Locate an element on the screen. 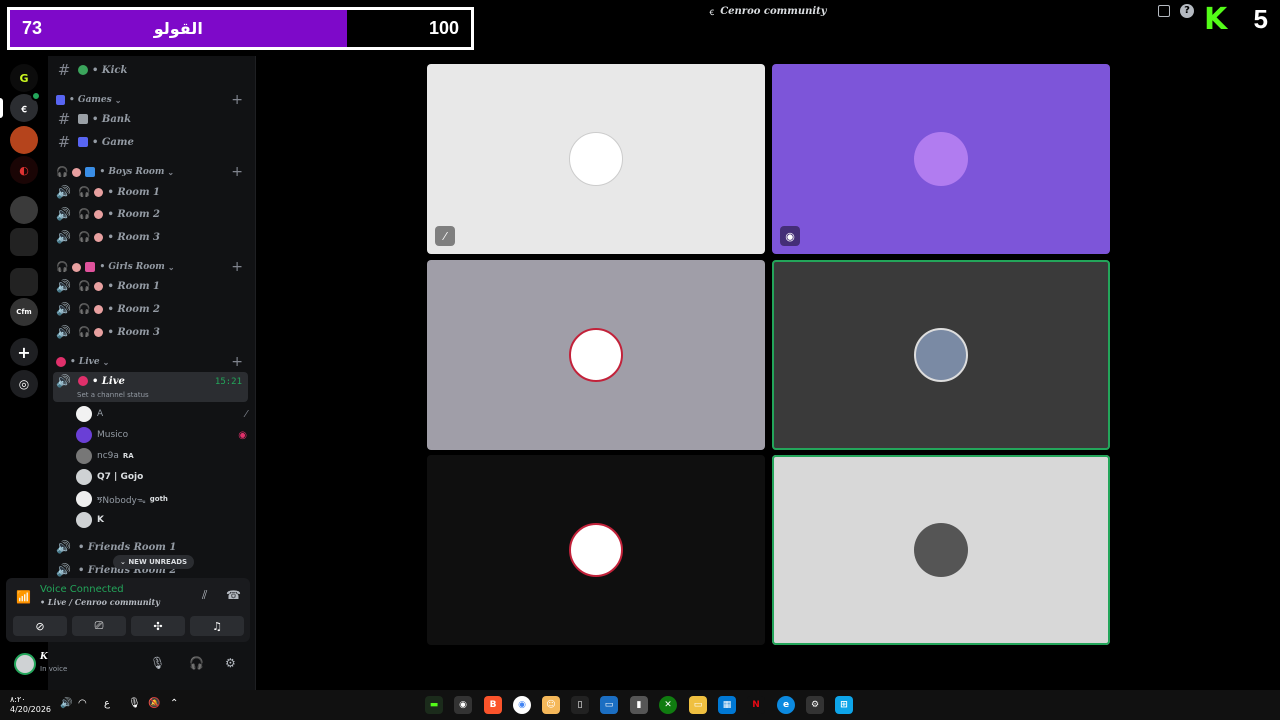 This screenshot has width=1280, height=720. soundboard-button: ♫ is located at coordinates (217, 626).